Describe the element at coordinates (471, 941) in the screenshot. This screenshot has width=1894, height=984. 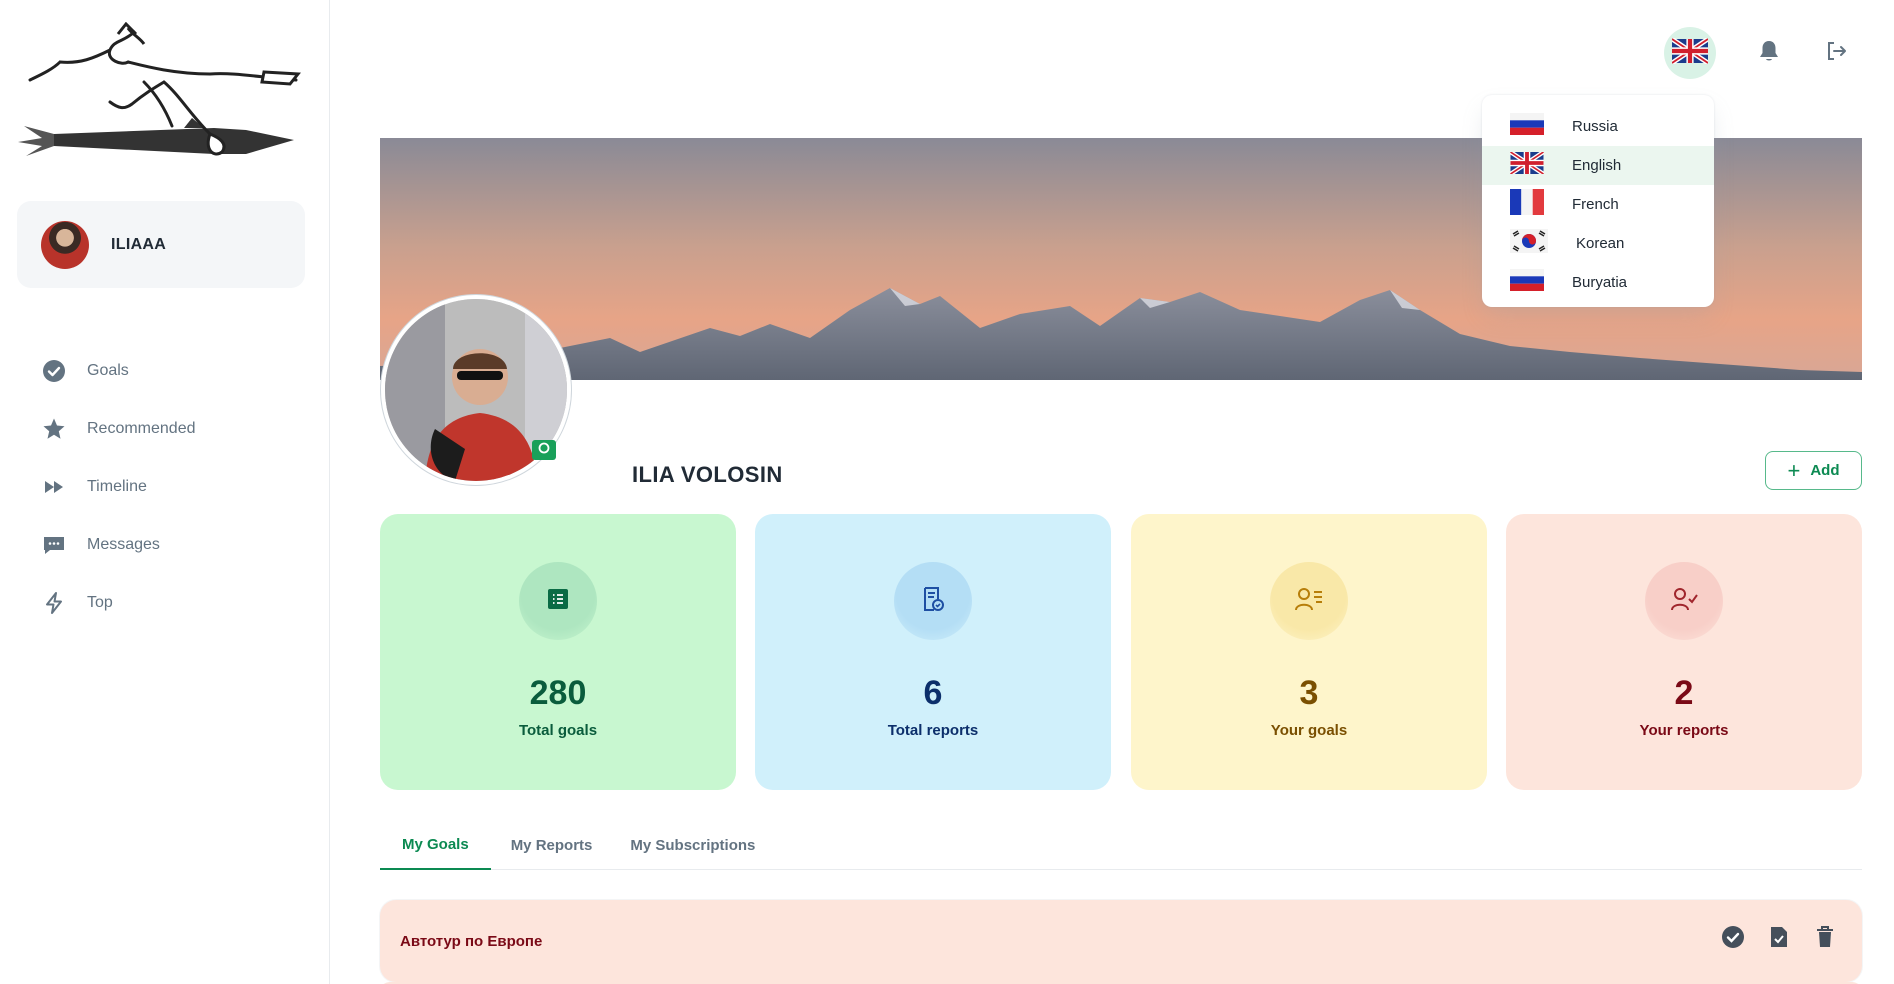
I see `goal-title: Автотур по Европе` at that location.